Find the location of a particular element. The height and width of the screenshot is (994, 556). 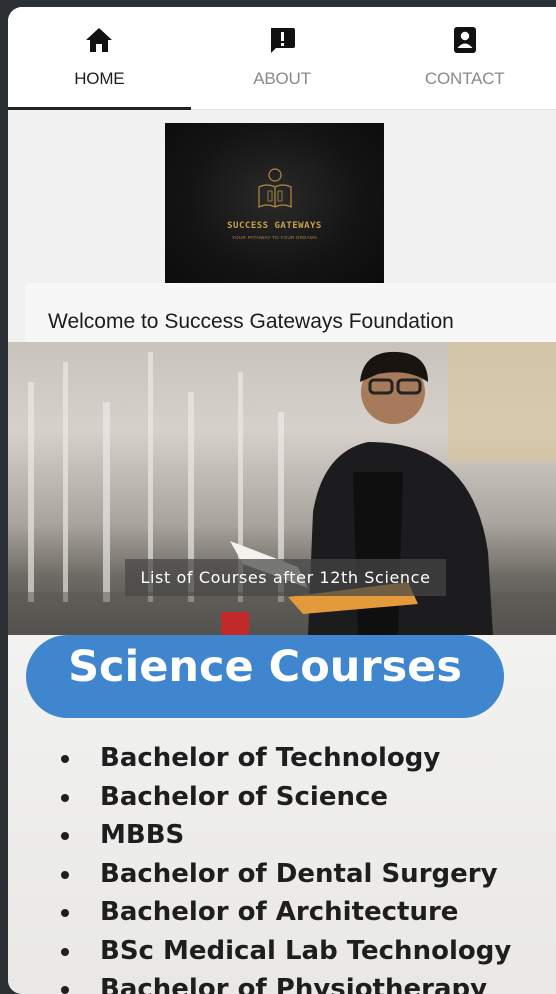

book-emblem-icon is located at coordinates (275, 188).